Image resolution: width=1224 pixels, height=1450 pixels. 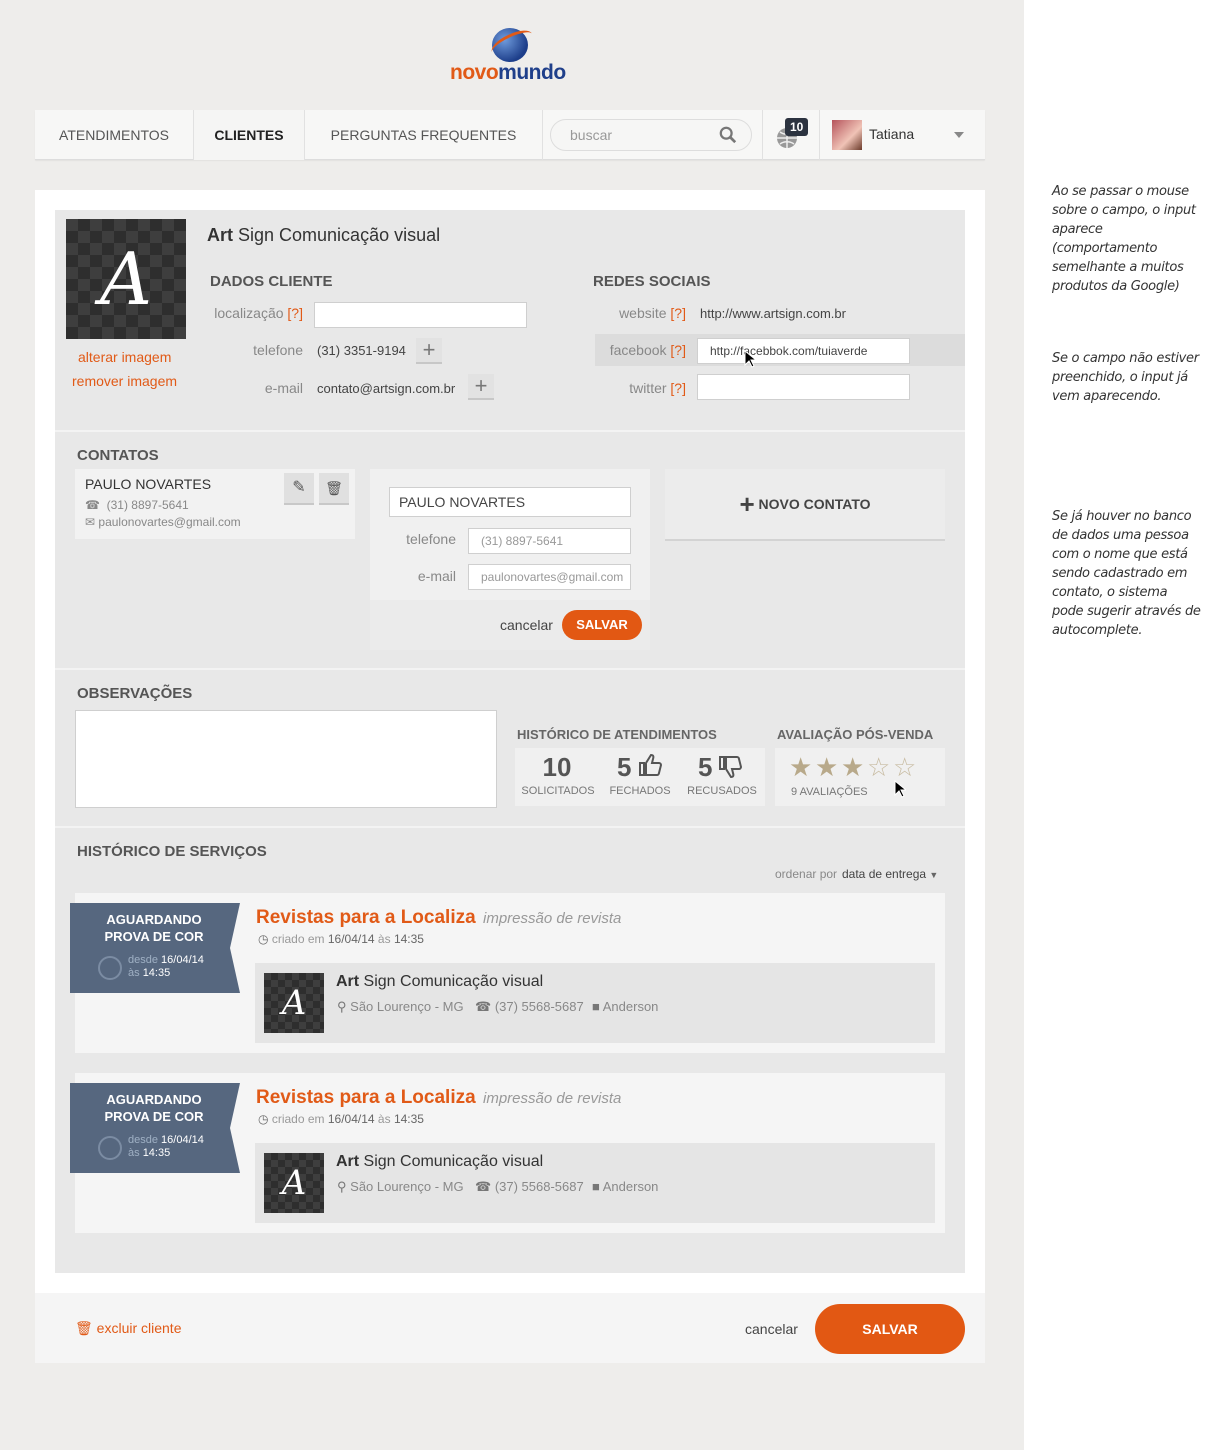 I want to click on envelope-icon: ✉, so click(x=90, y=522).